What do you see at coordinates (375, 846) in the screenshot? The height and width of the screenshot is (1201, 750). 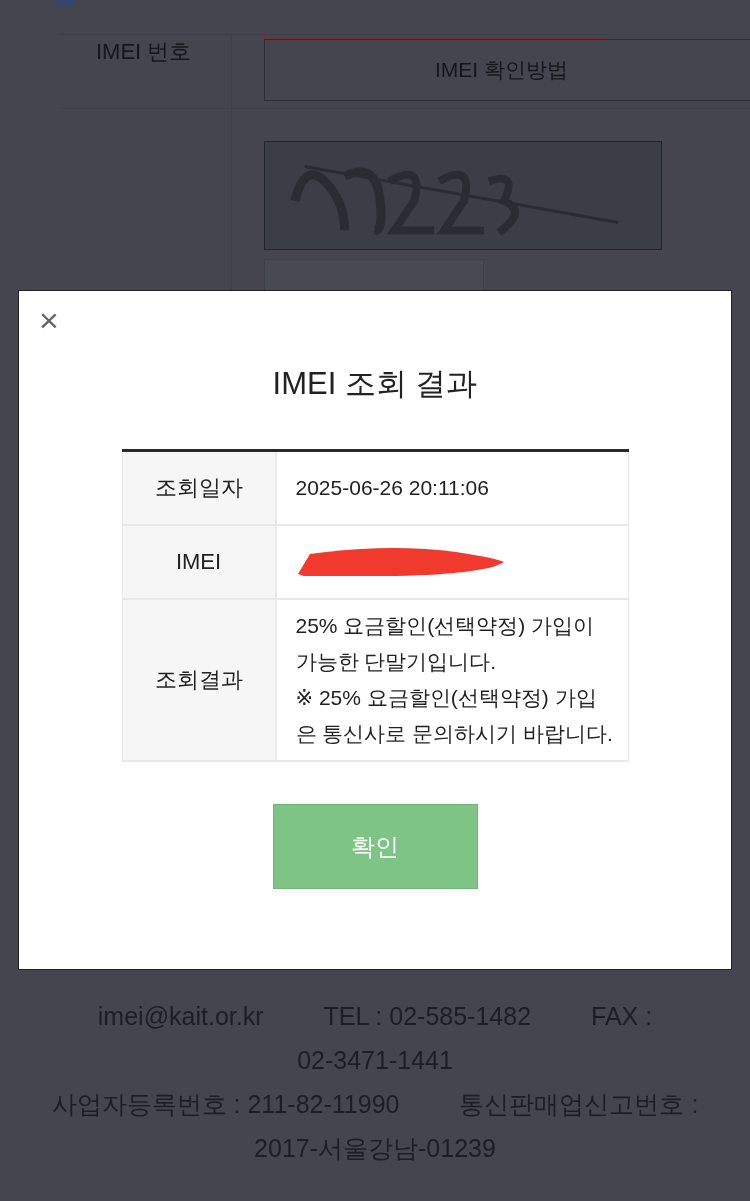 I see `confirm-button: 확인` at bounding box center [375, 846].